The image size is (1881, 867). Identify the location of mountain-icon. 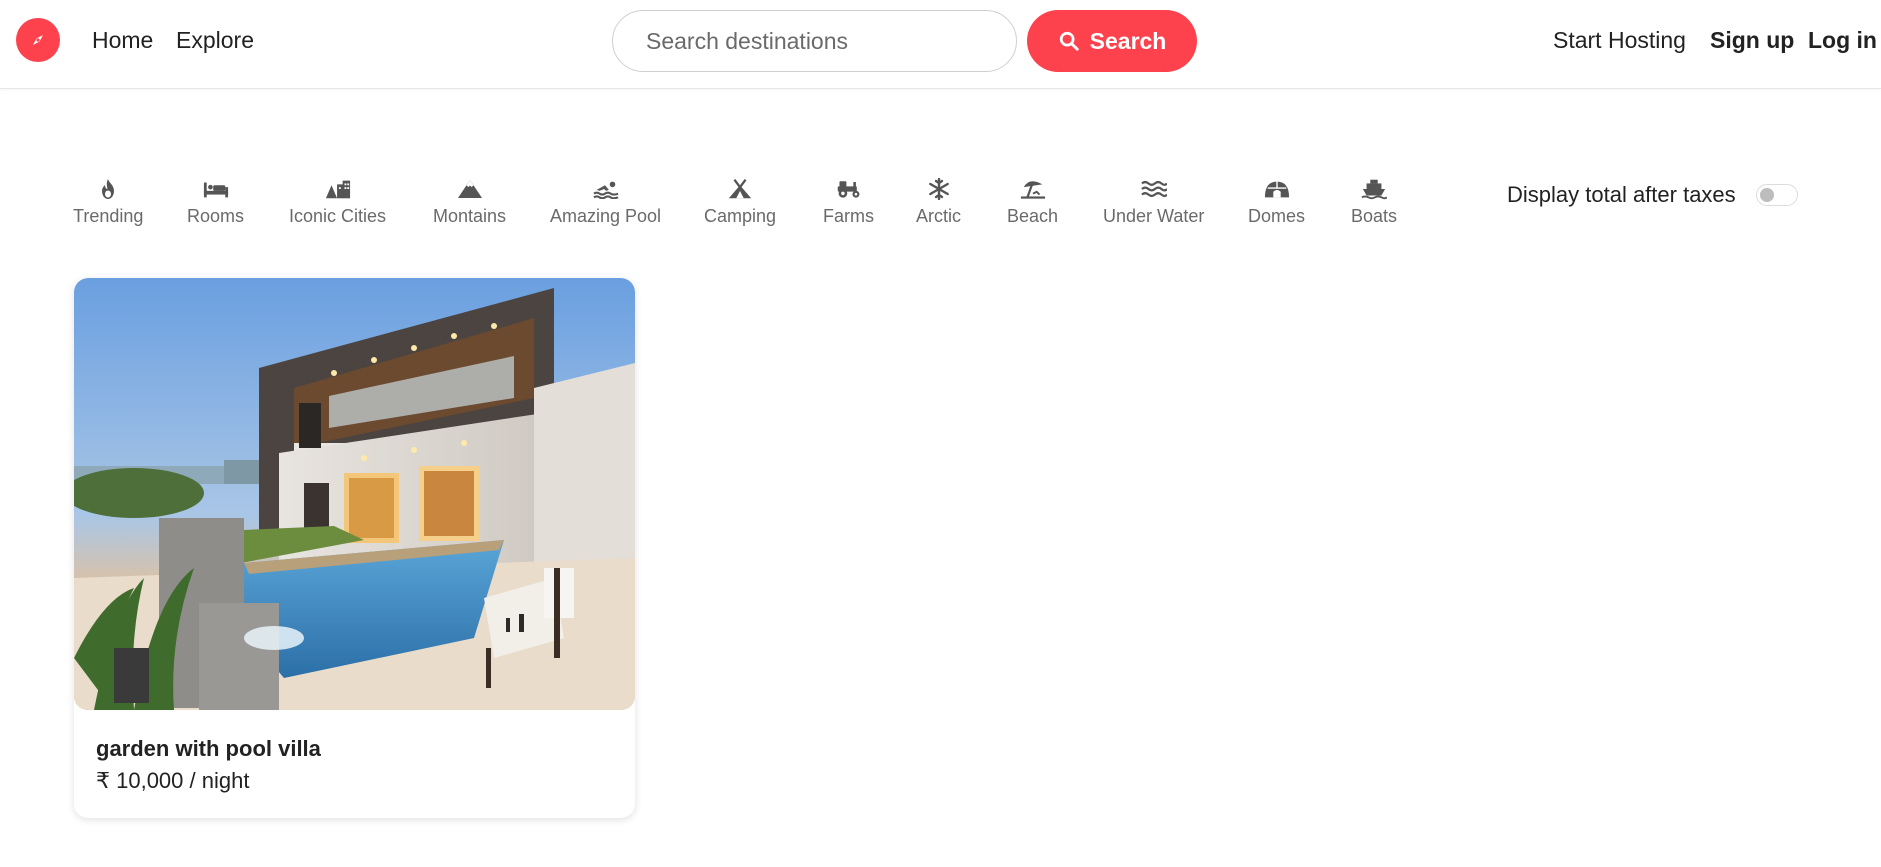
(470, 189).